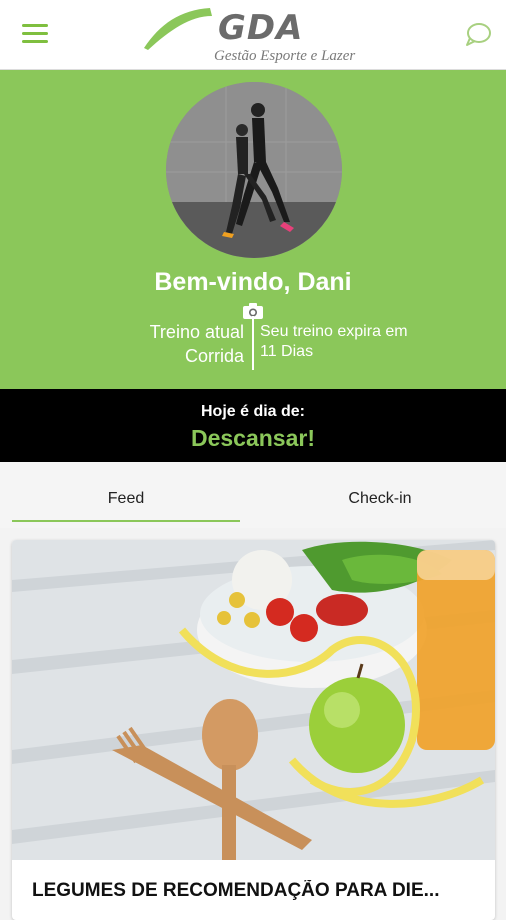  I want to click on training-divider, so click(253, 343).